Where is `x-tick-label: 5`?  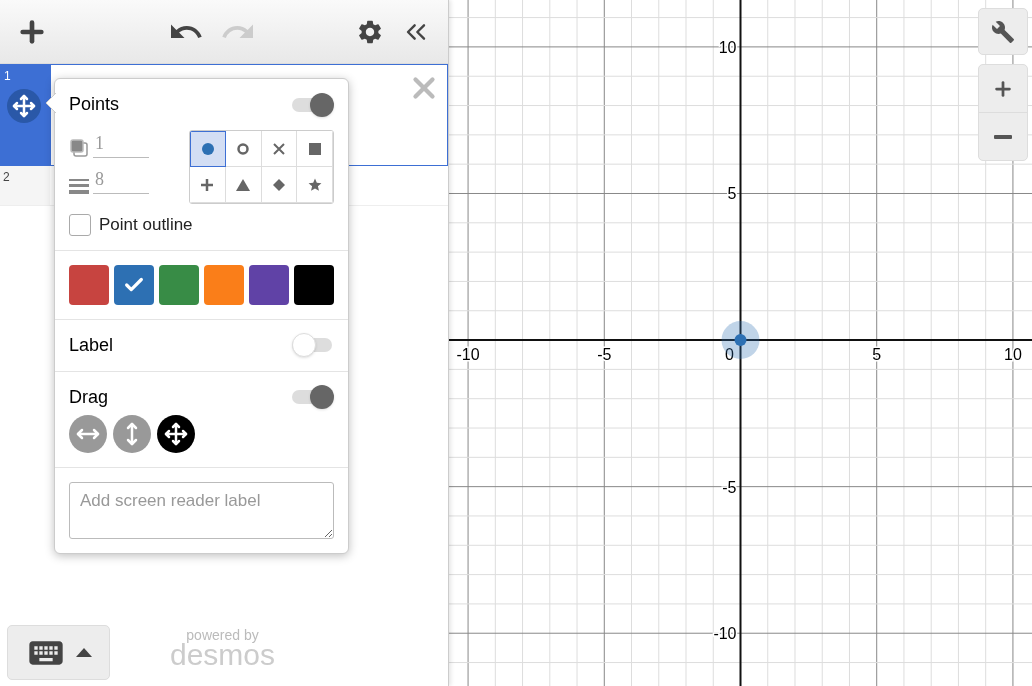 x-tick-label: 5 is located at coordinates (877, 355).